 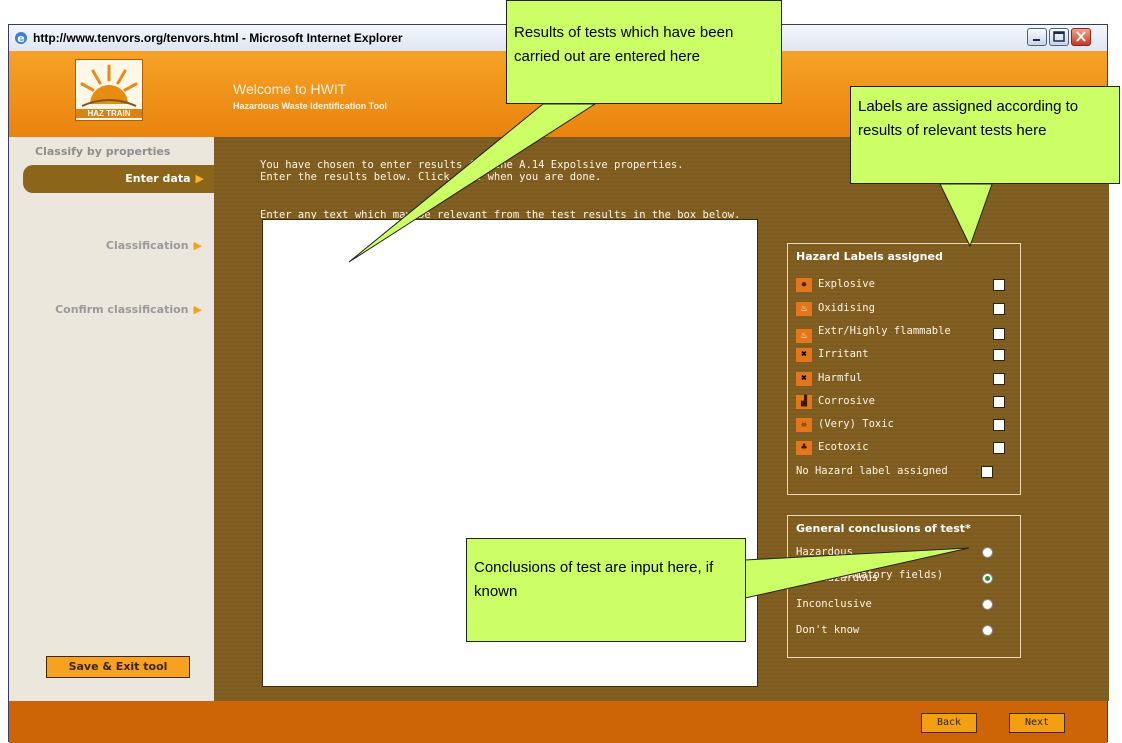 I want to click on results-callout-pointer, so click(x=472, y=183).